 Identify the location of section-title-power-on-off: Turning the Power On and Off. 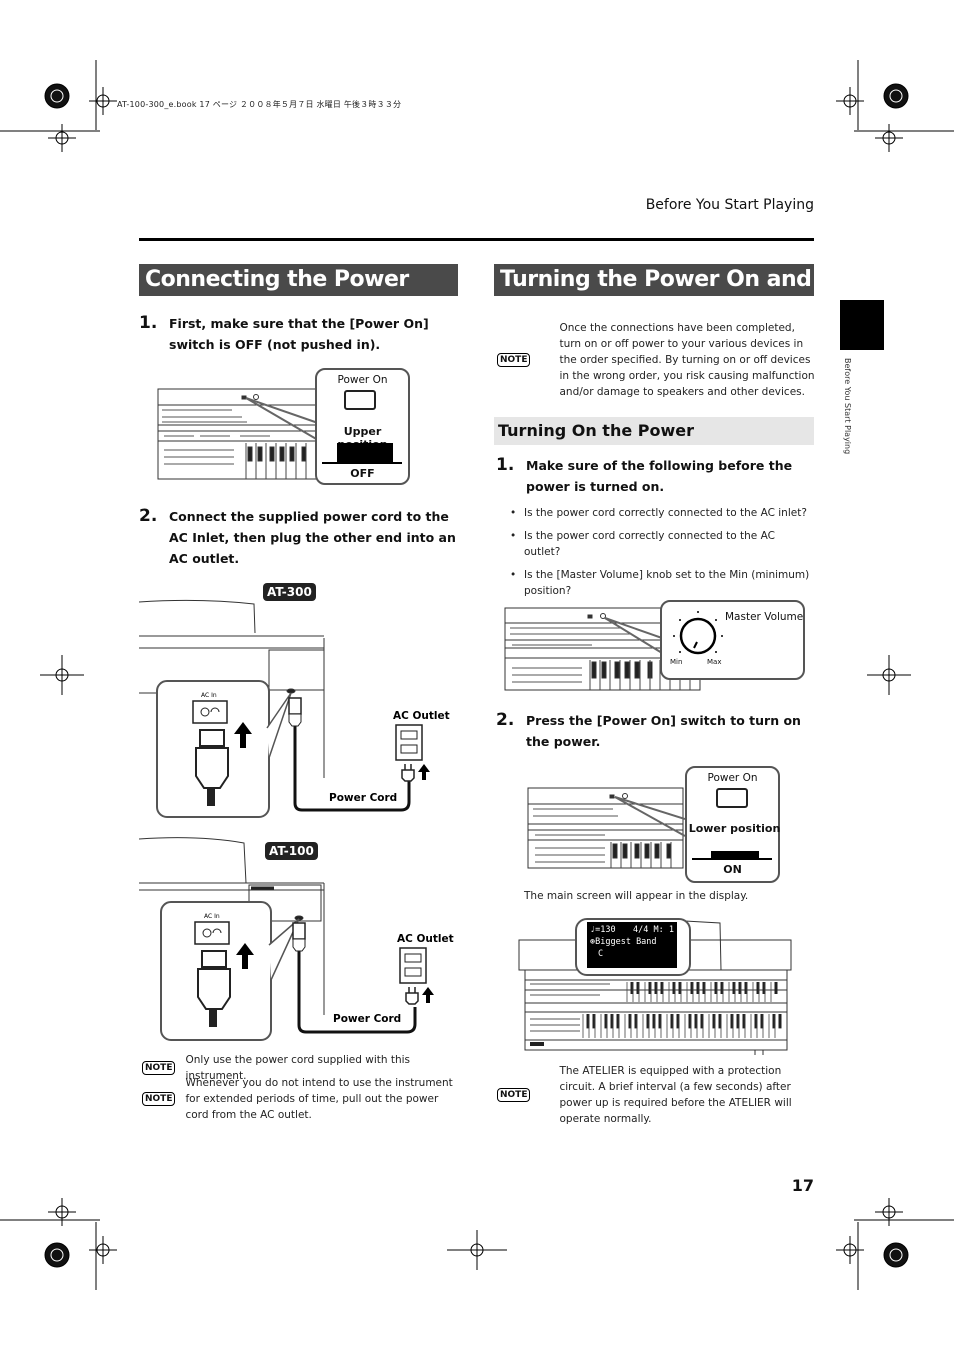
(654, 294).